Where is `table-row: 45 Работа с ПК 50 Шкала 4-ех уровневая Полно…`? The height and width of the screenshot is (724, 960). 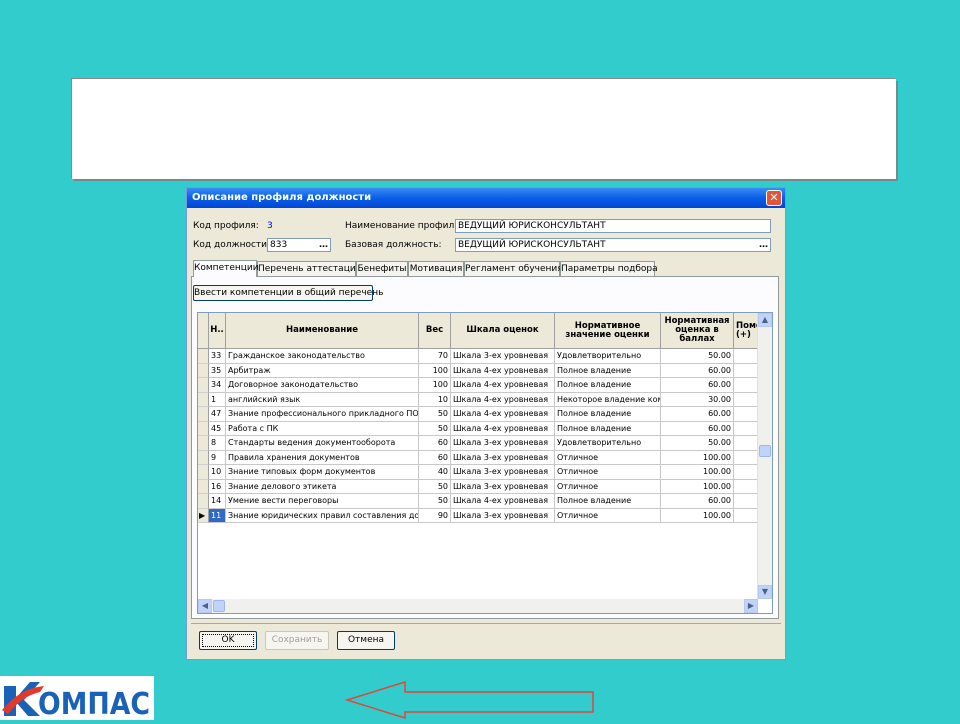 table-row: 45 Работа с ПК 50 Шкала 4-ех уровневая Полно… is located at coordinates (479, 428).